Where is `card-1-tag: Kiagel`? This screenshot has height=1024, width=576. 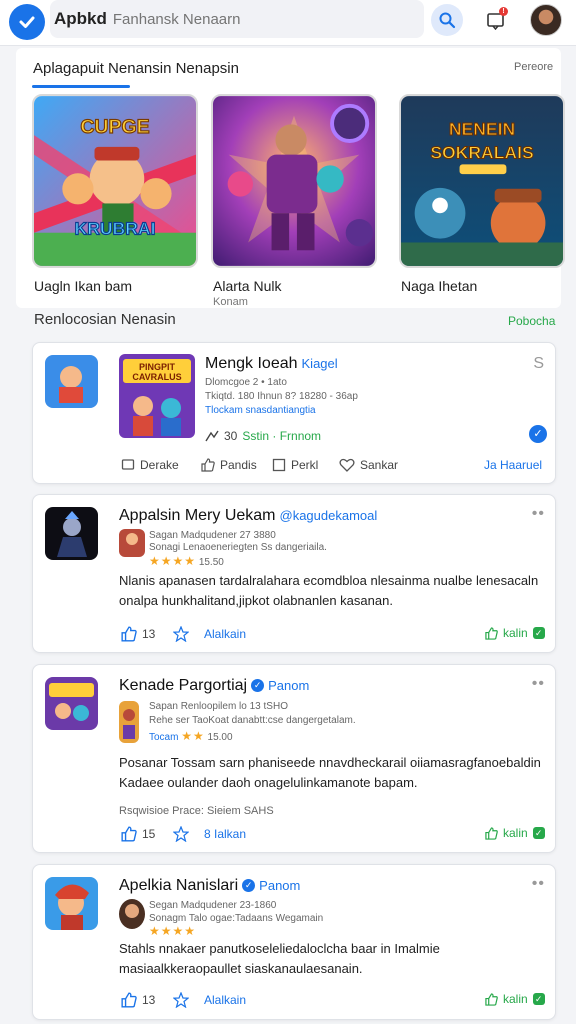
card-1-tag: Kiagel is located at coordinates (320, 363).